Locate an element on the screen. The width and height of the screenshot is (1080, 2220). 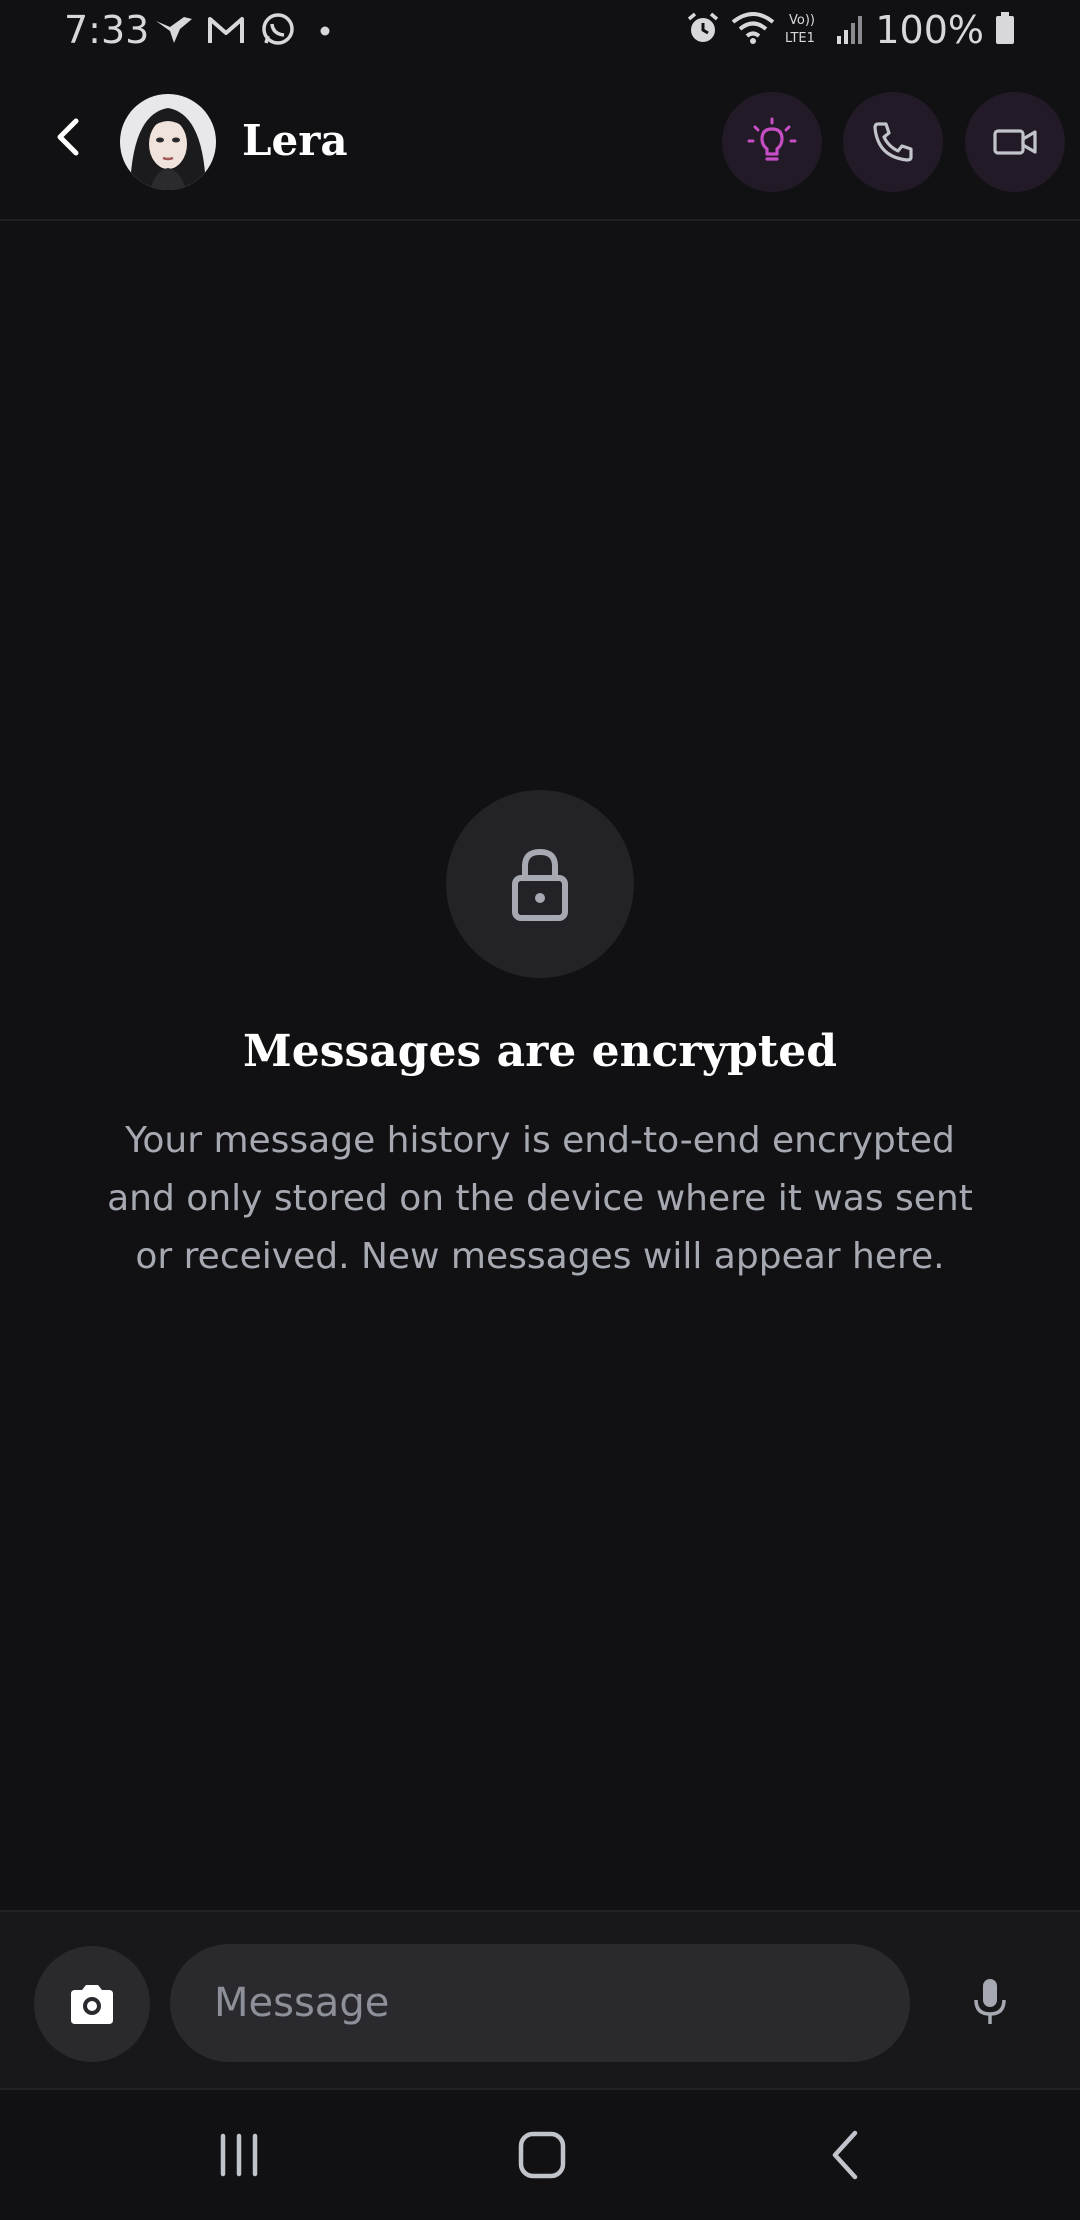
system-status-icons: Vo)) LTE1 100% is located at coordinates (850, 30).